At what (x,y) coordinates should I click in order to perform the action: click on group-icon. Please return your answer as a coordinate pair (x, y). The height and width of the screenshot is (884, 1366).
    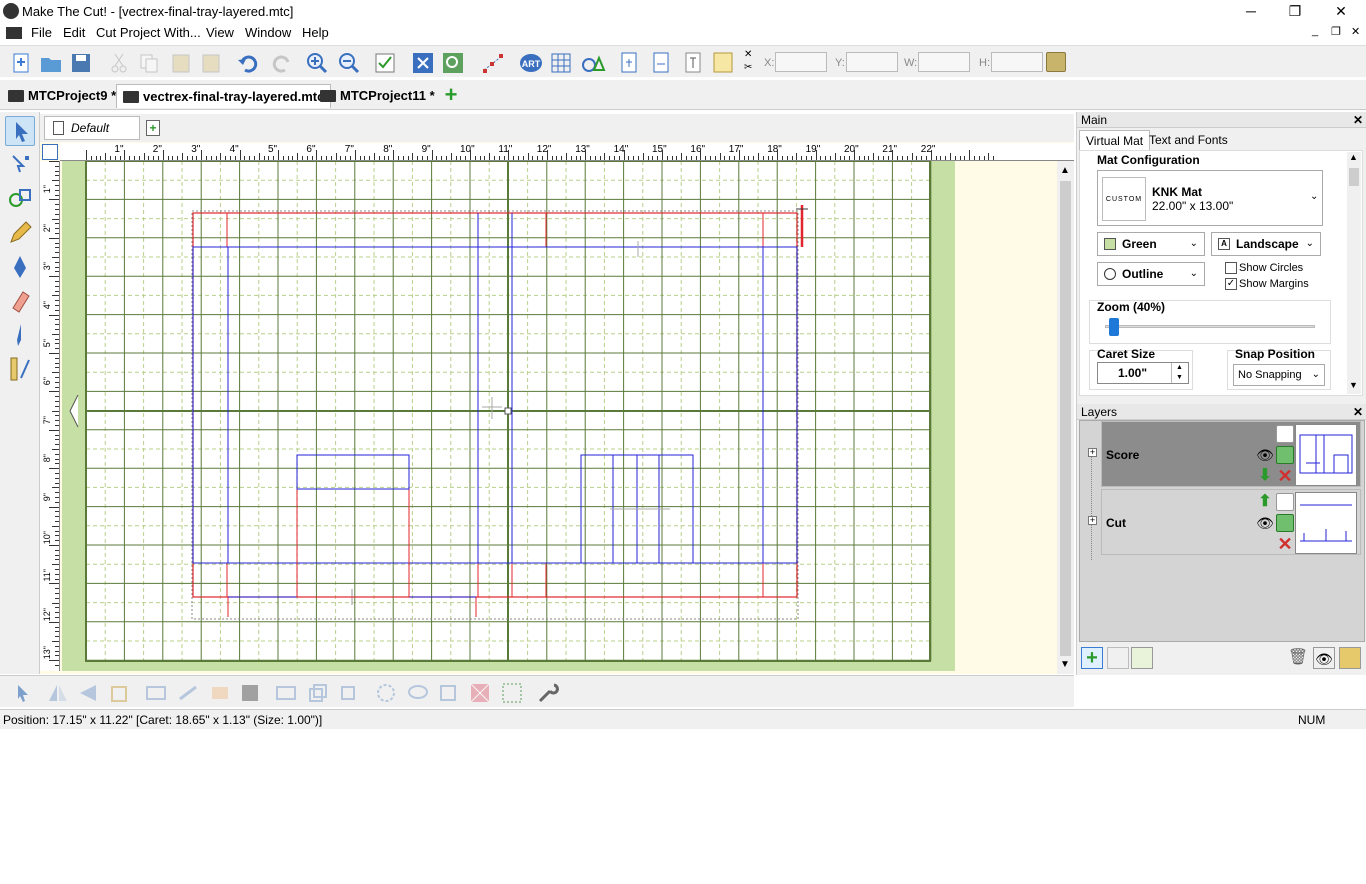
    Looking at the image, I should click on (318, 693).